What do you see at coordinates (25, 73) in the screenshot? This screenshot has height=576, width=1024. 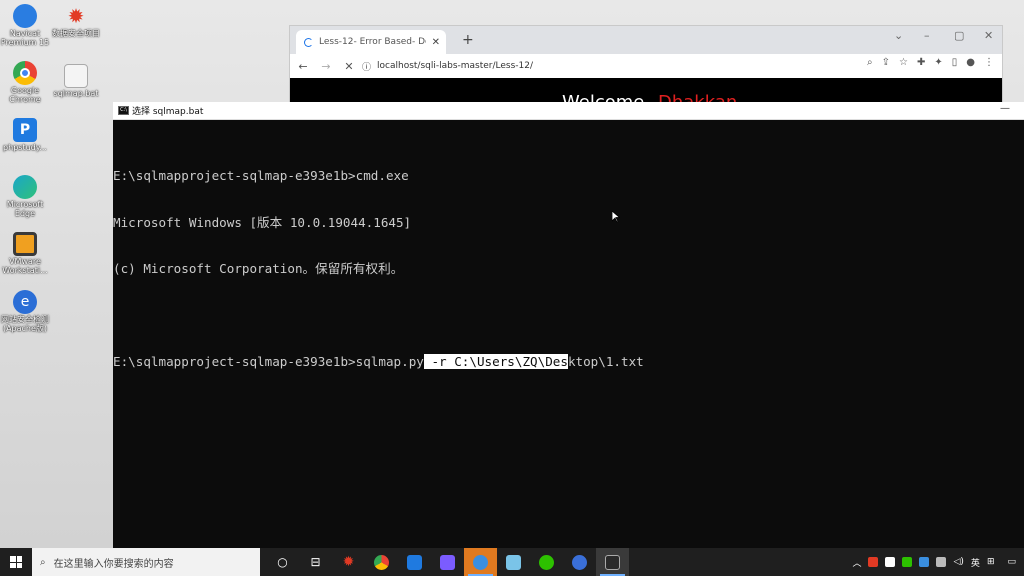 I see `chrome-icon` at bounding box center [25, 73].